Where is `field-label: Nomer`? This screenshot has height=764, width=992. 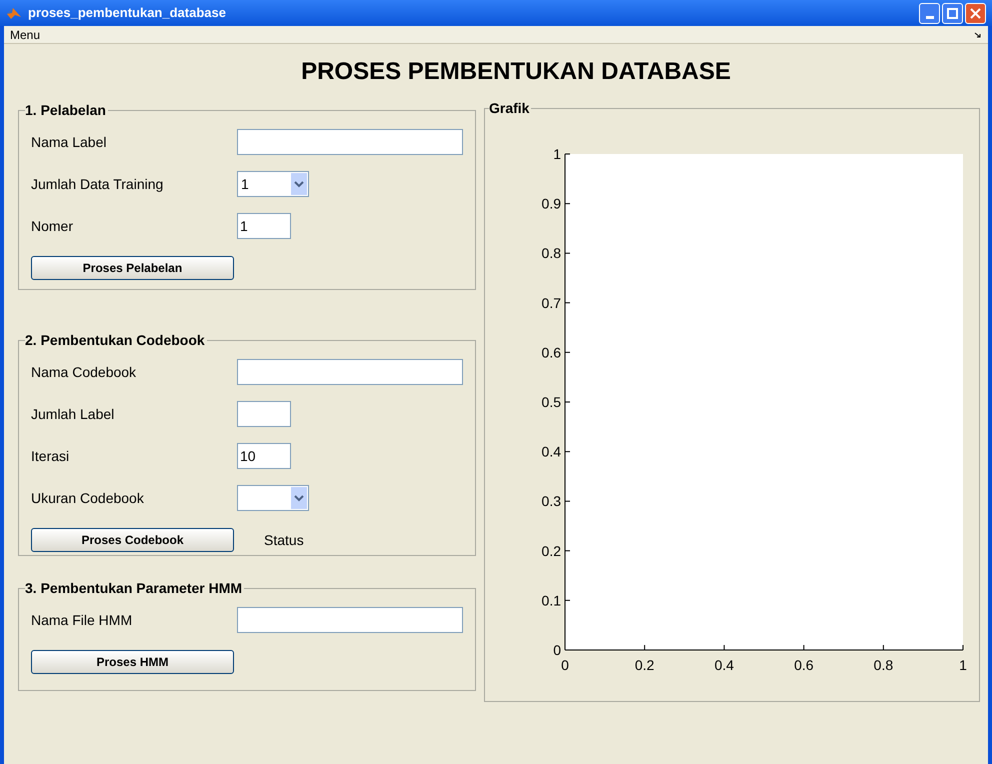
field-label: Nomer is located at coordinates (52, 226).